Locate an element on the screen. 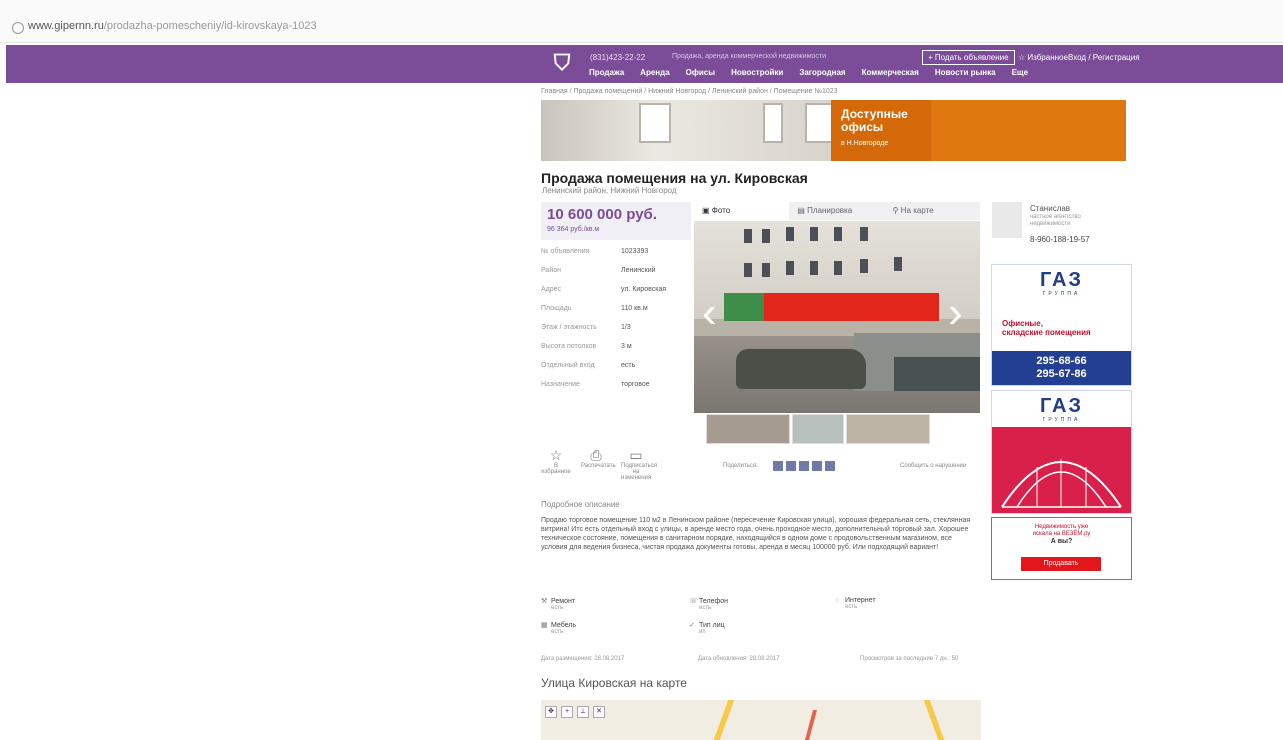 Image resolution: width=1283 pixels, height=740 pixels. next-photo-icon: › is located at coordinates (955, 313).